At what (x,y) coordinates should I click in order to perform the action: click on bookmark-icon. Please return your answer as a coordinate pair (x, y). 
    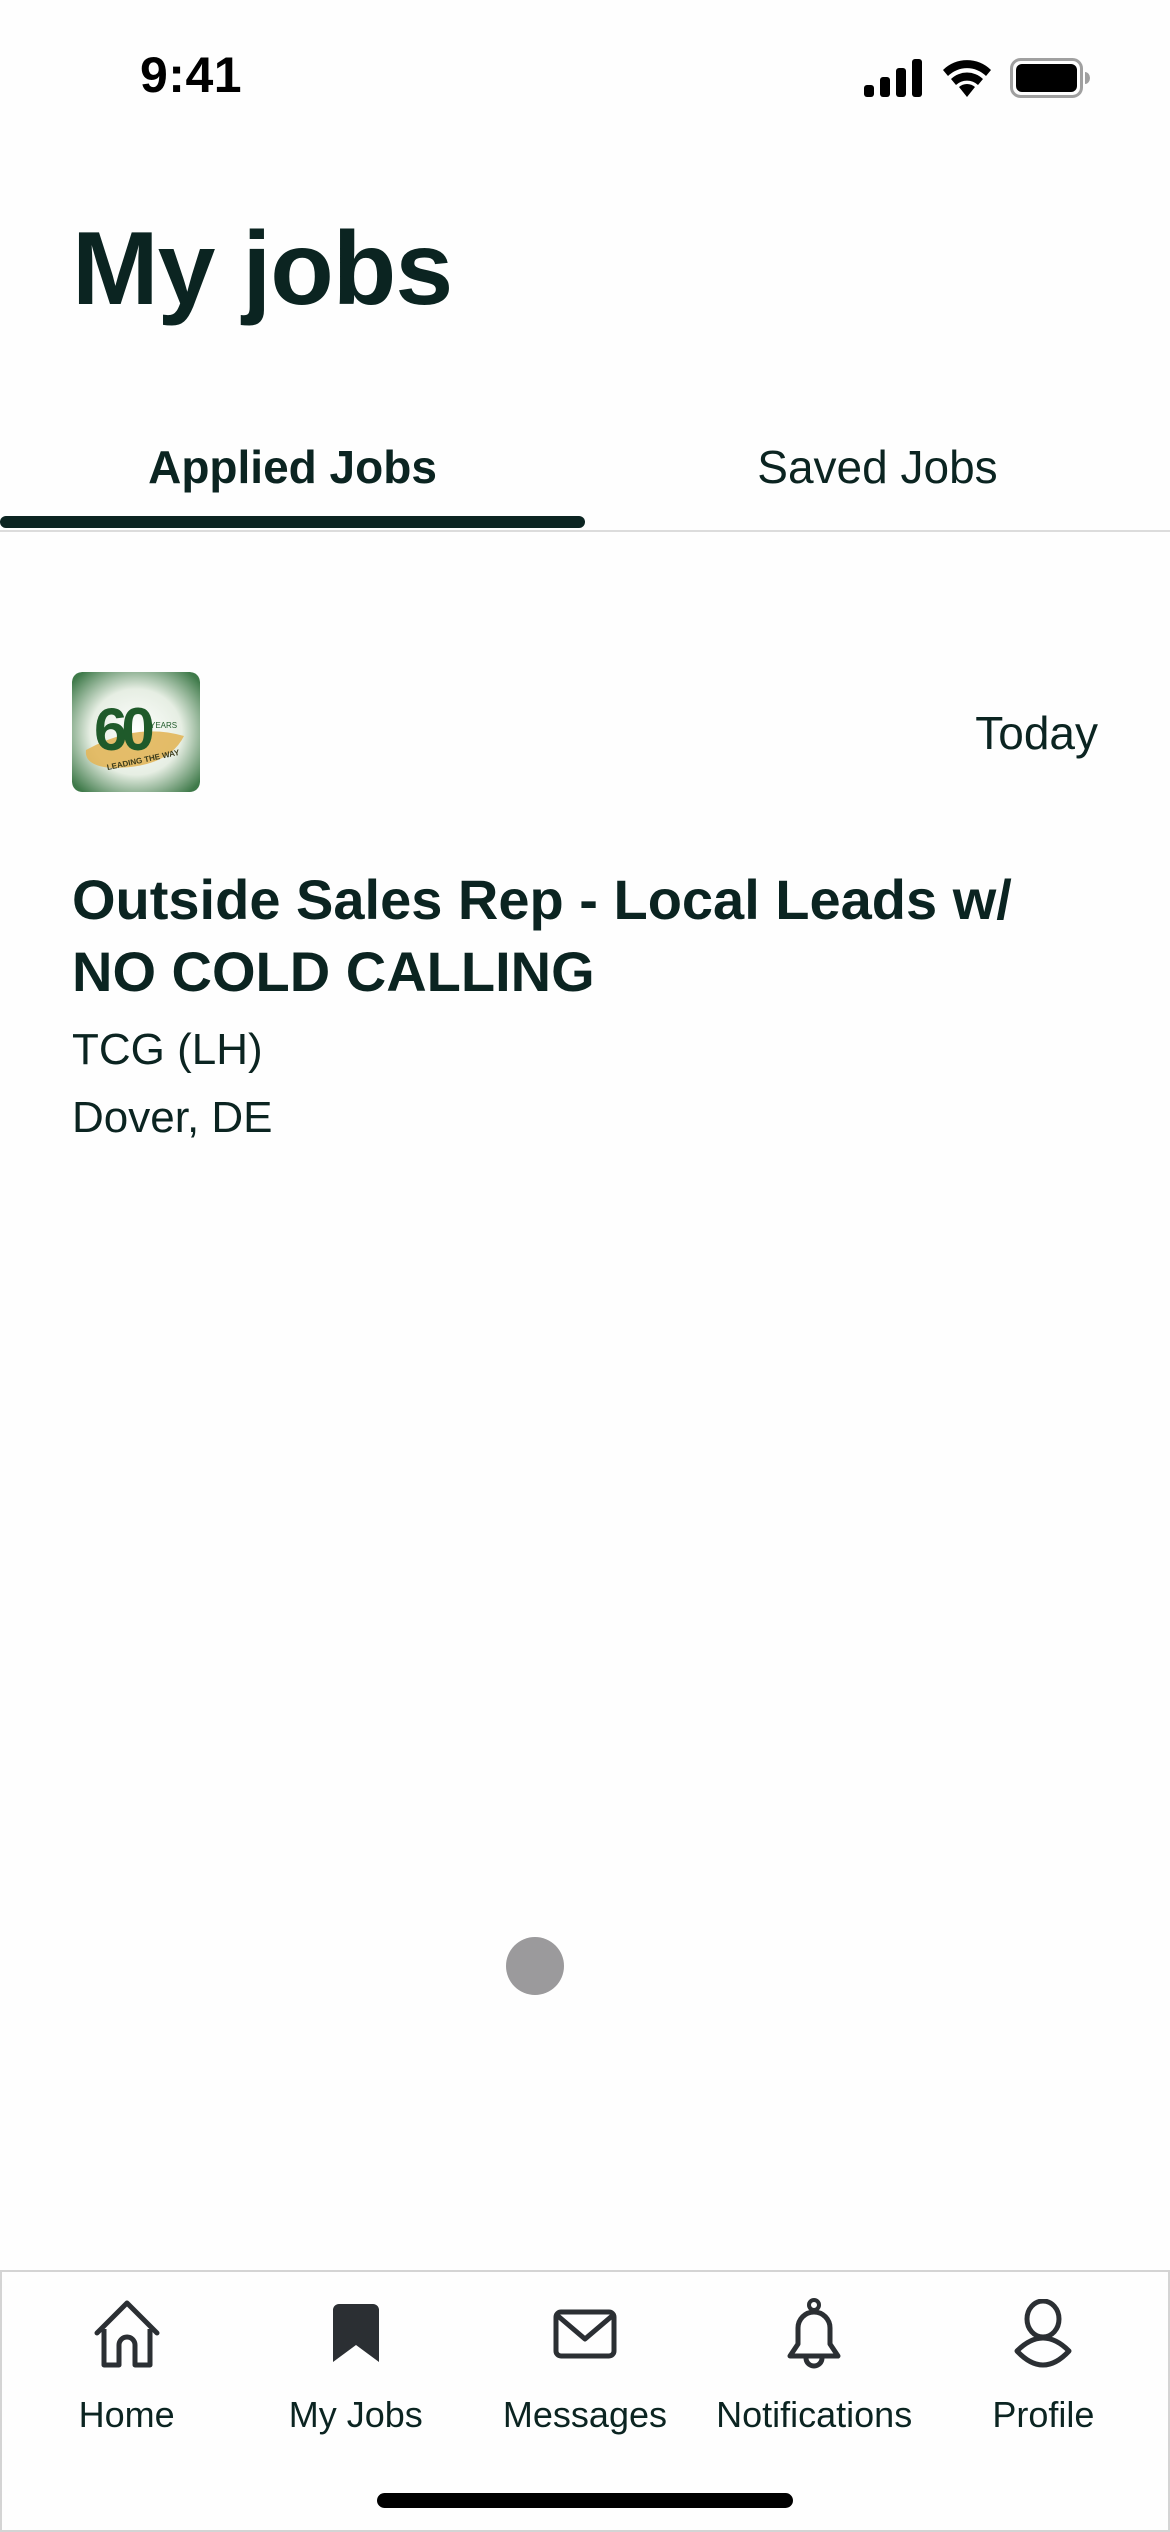
    Looking at the image, I should click on (356, 2334).